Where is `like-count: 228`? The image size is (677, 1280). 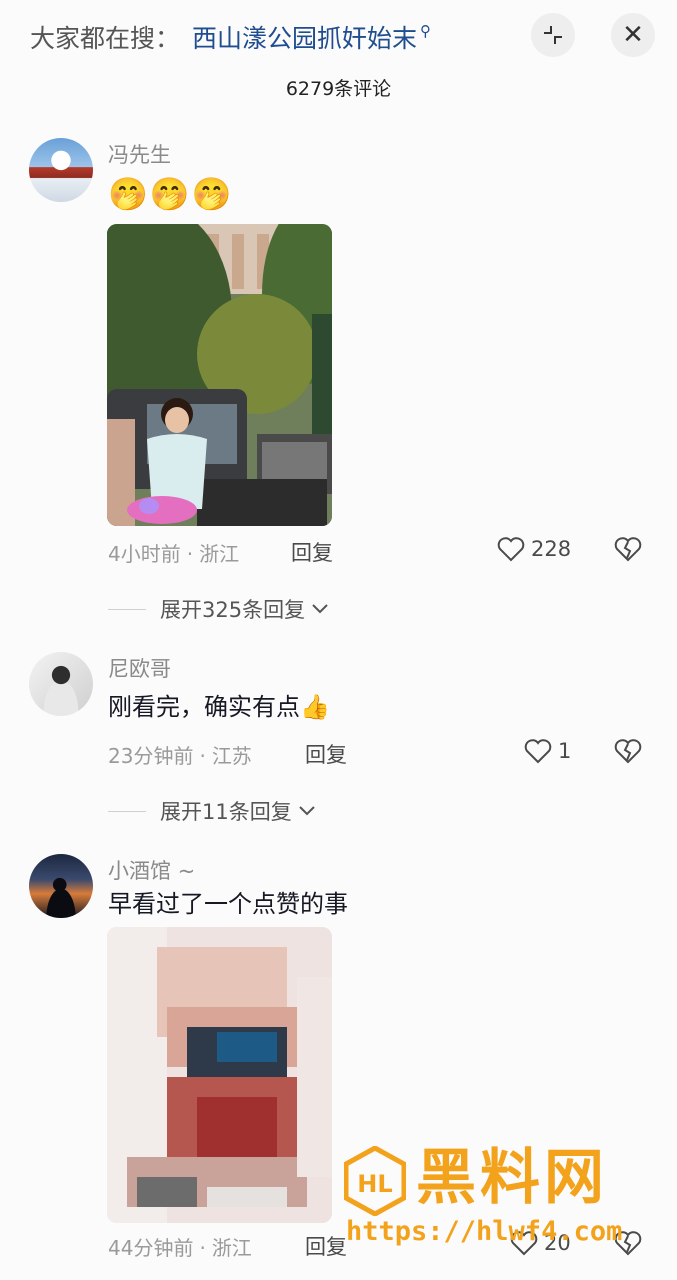
like-count: 228 is located at coordinates (551, 549).